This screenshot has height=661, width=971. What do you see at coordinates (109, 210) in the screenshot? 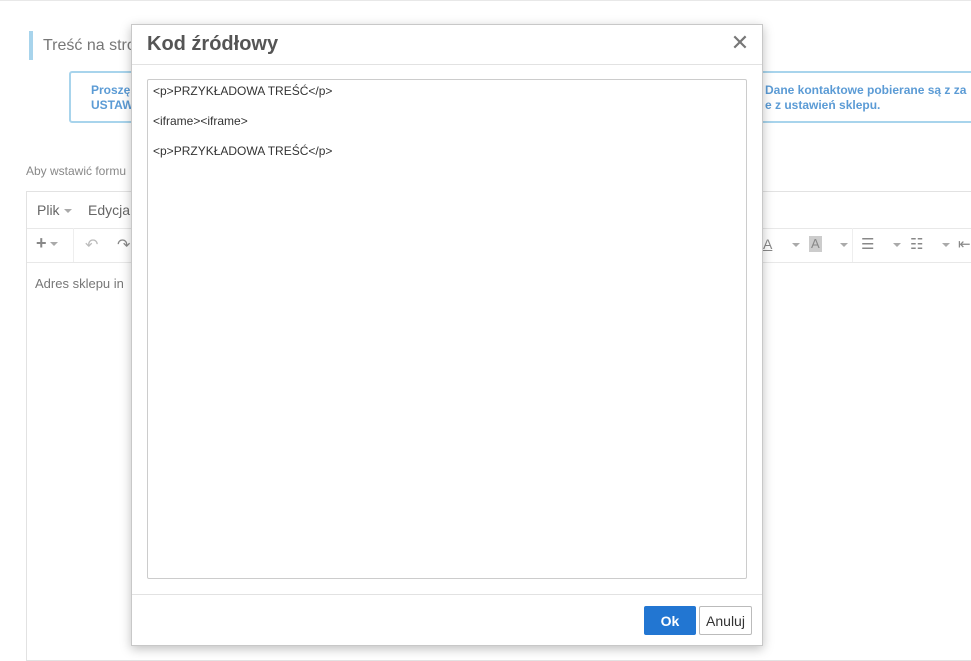
I see `menu-edit: Edycja` at bounding box center [109, 210].